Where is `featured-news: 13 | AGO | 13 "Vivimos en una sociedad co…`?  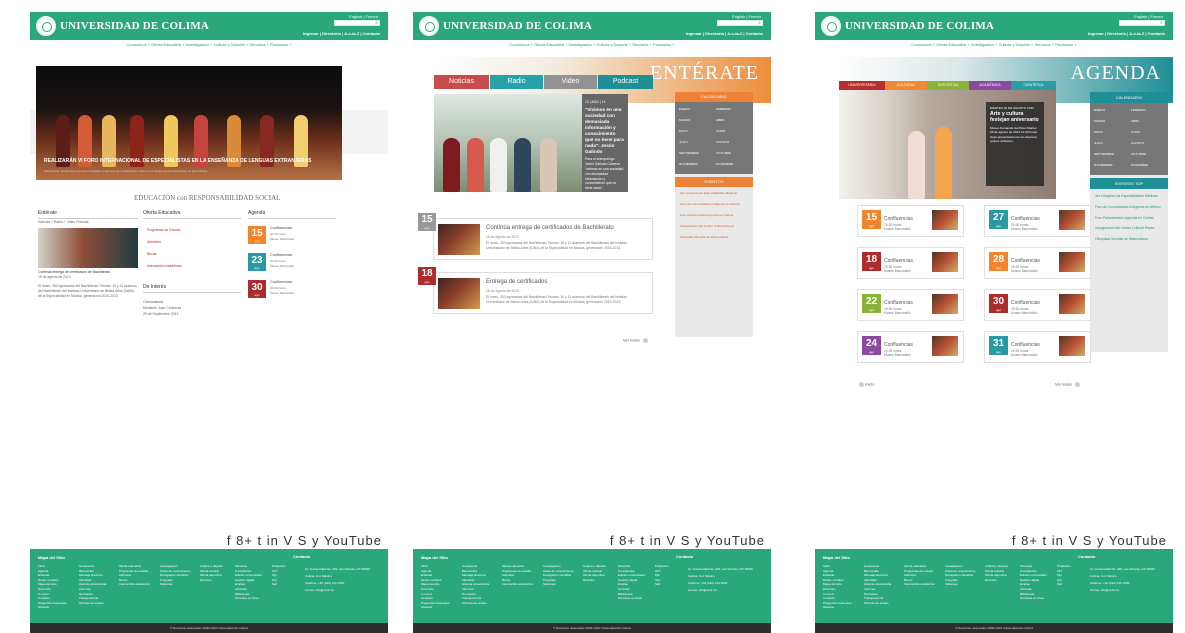
featured-news: 13 | AGO | 13 "Vivimos en una sociedad co… is located at coordinates (531, 143).